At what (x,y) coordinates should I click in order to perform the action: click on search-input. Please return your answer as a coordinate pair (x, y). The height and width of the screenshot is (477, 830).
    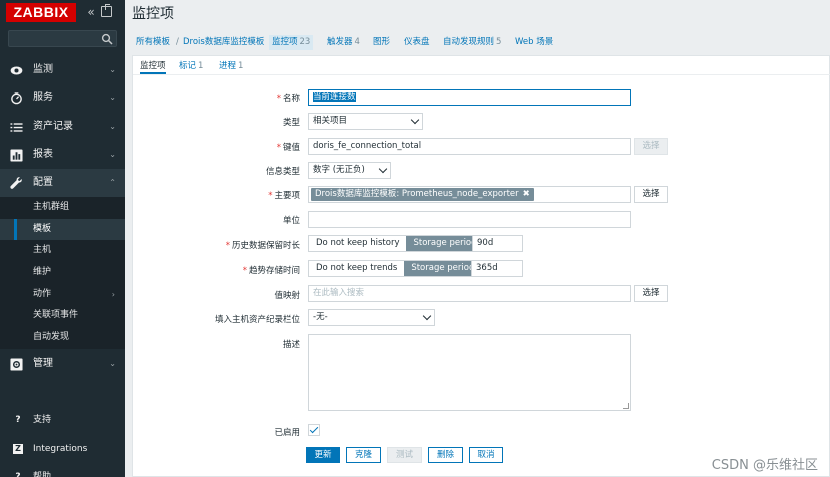
    Looking at the image, I should click on (54, 38).